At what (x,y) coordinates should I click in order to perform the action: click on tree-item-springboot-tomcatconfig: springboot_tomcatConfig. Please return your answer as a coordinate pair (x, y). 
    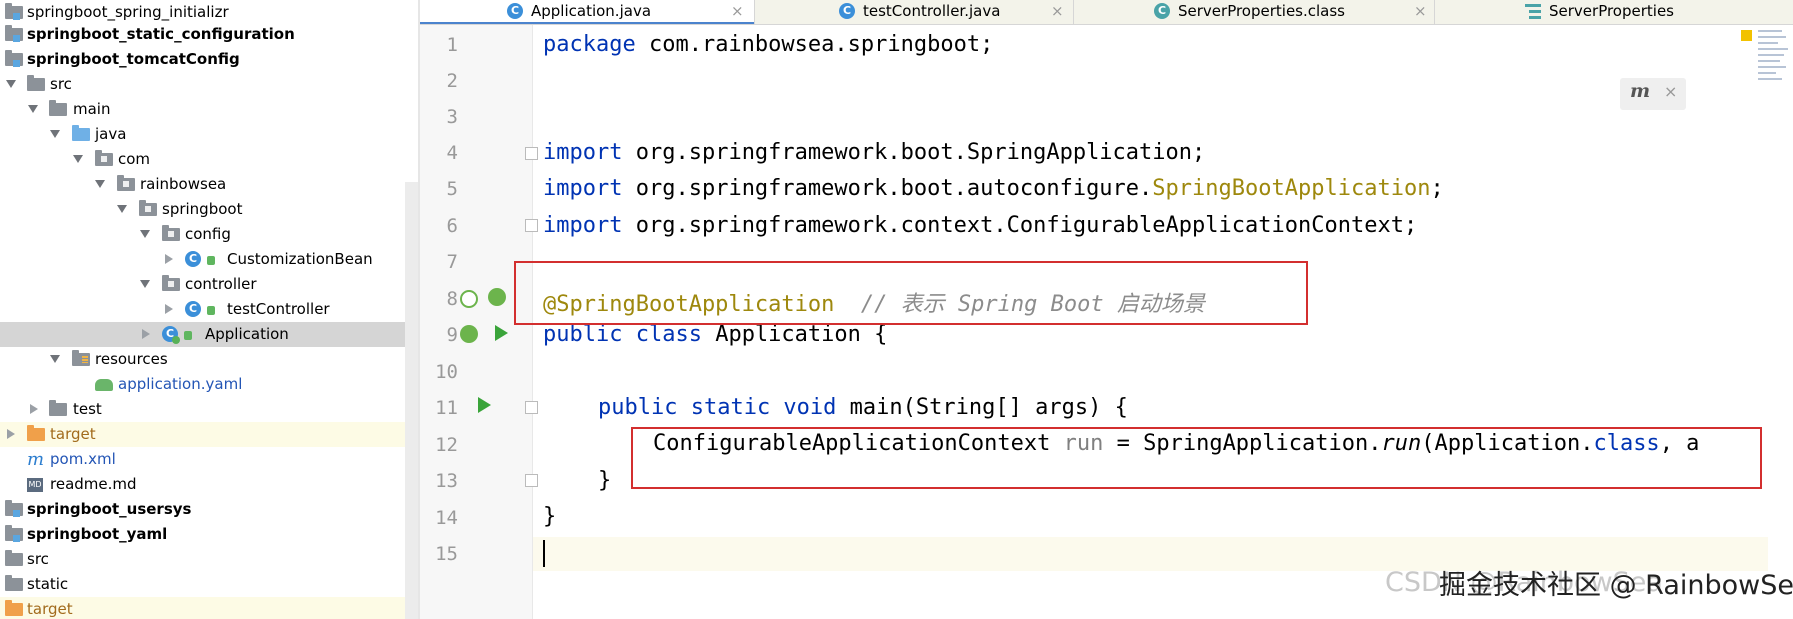
    Looking at the image, I should click on (202, 59).